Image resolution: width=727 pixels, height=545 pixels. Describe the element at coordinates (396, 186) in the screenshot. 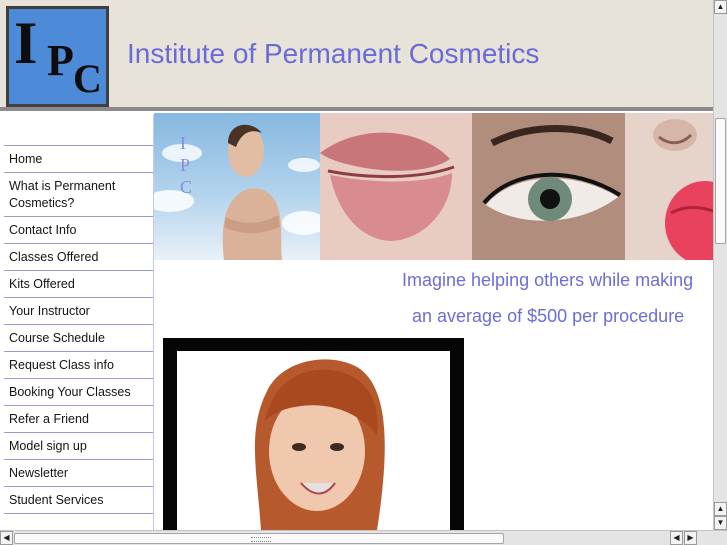

I see `banner-lips-photo` at that location.